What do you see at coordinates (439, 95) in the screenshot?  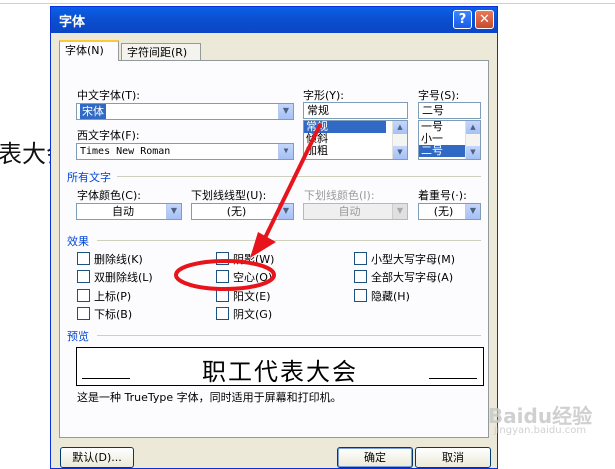 I see `font-size-label: 字号(S):` at bounding box center [439, 95].